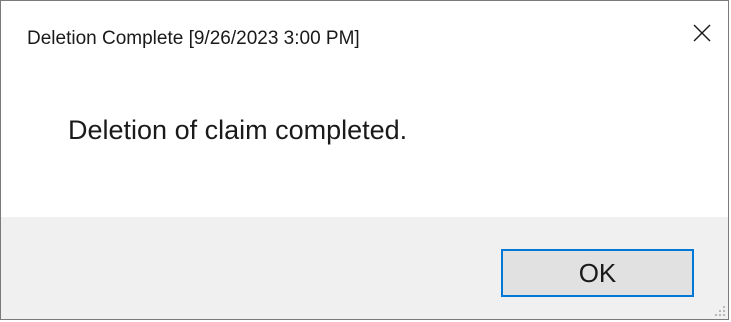  I want to click on size-grip-icon, so click(720, 311).